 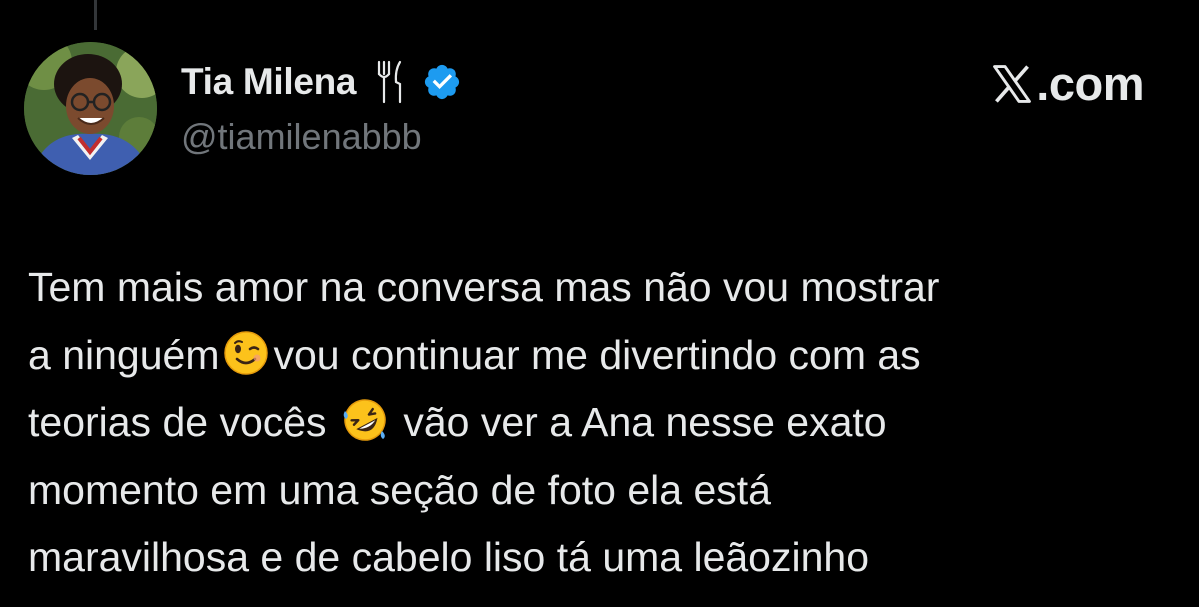 I want to click on tweet-text-segment: a ninguém, so click(x=124, y=354).